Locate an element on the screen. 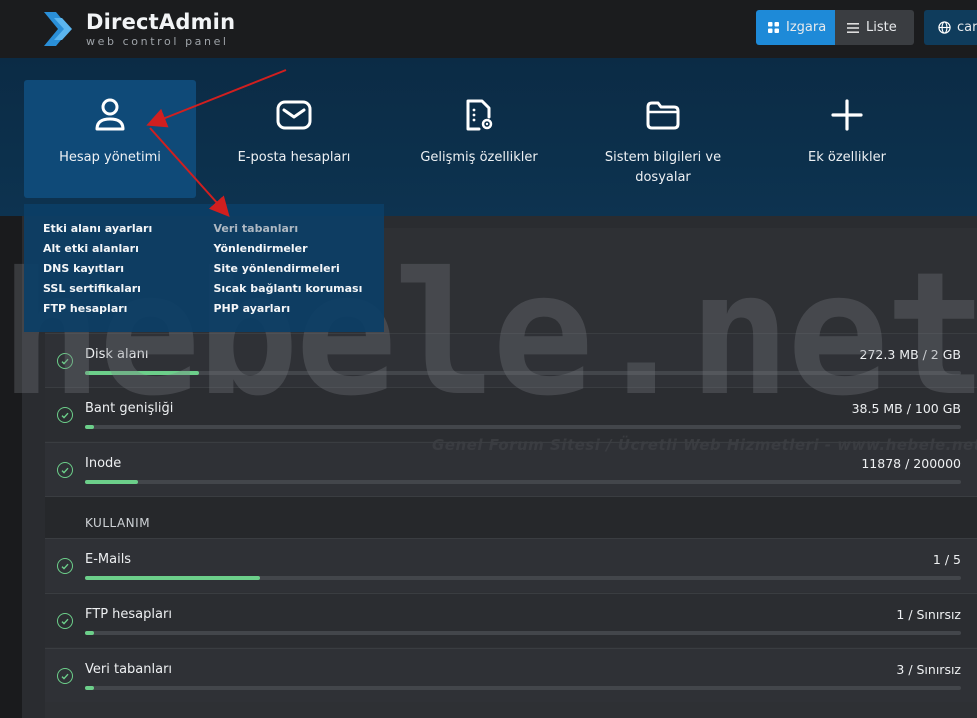 This screenshot has width=977, height=718. nav-email-accounts: E-posta hesapları is located at coordinates (294, 139).